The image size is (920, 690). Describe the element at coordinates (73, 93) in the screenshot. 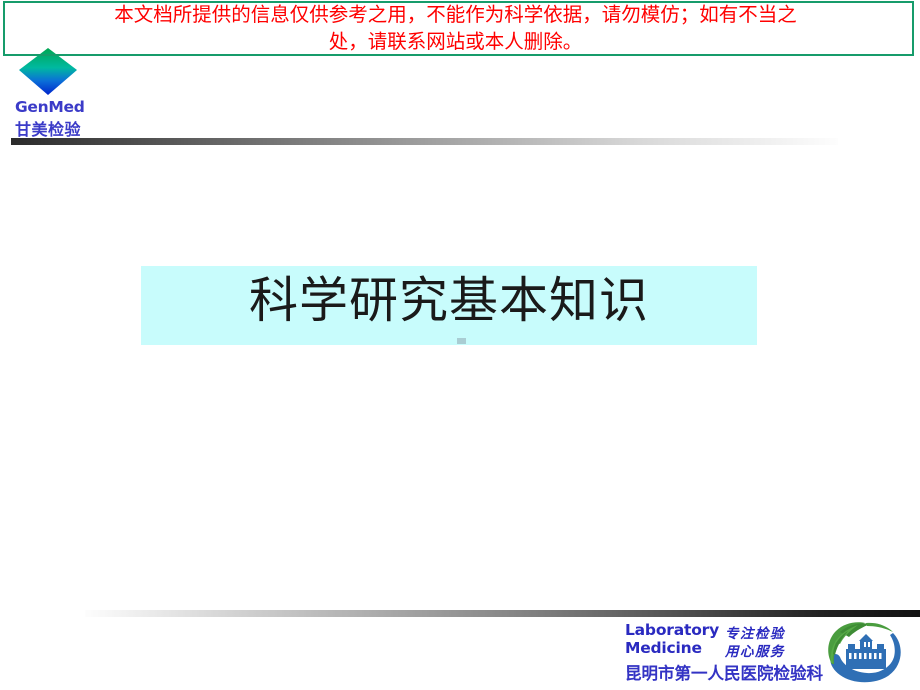

I see `brand-logo: GenMed 甘美检验` at that location.